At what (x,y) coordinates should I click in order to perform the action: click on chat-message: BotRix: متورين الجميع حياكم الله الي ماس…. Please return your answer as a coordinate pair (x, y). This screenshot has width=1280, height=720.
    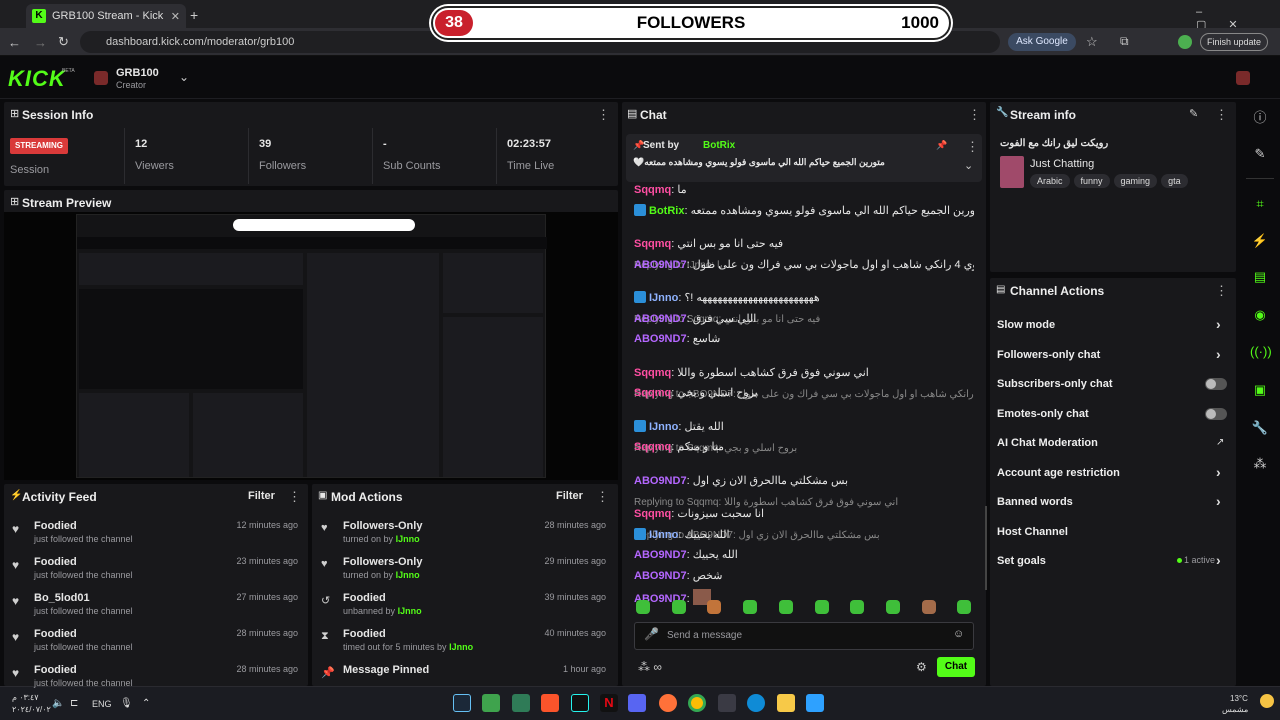
    Looking at the image, I should click on (804, 210).